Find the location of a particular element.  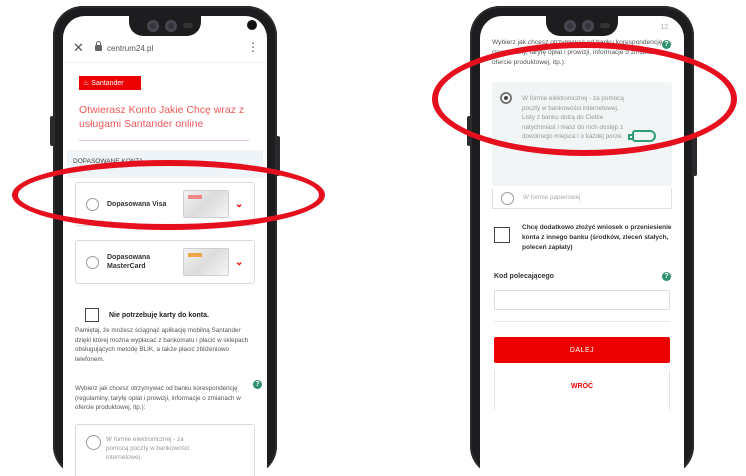

back-container is located at coordinates (582, 390).